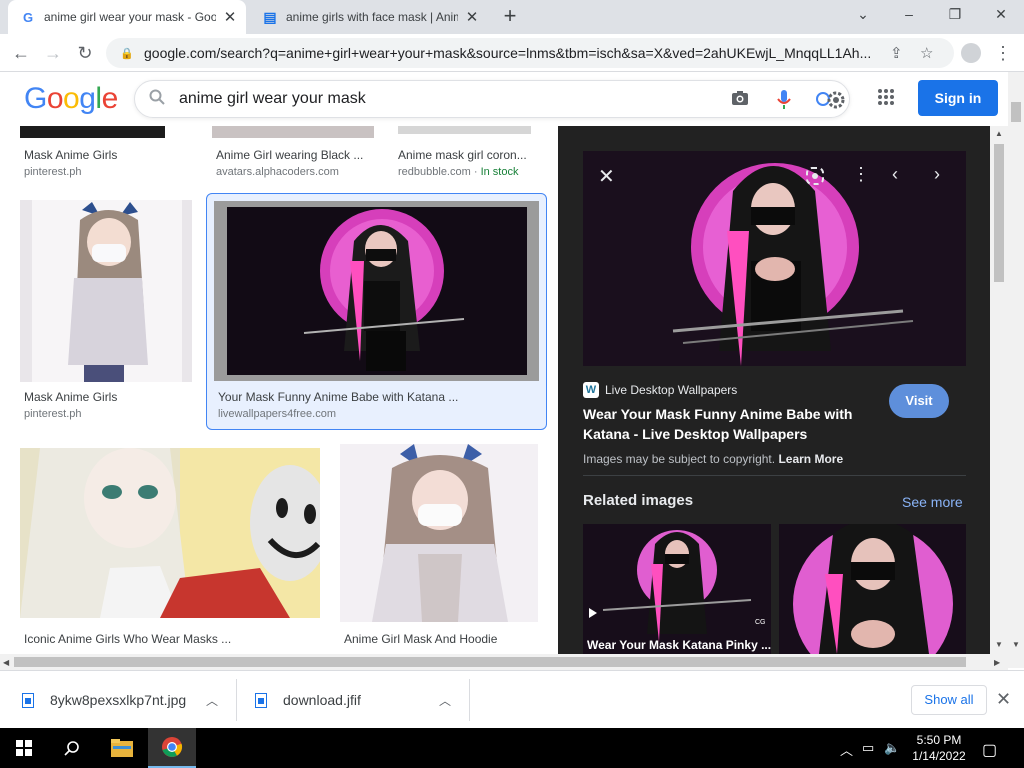 The height and width of the screenshot is (768, 1024). What do you see at coordinates (118, 700) in the screenshot?
I see `download-filename: 8ykw8pexsxlkp7nt.jpg` at bounding box center [118, 700].